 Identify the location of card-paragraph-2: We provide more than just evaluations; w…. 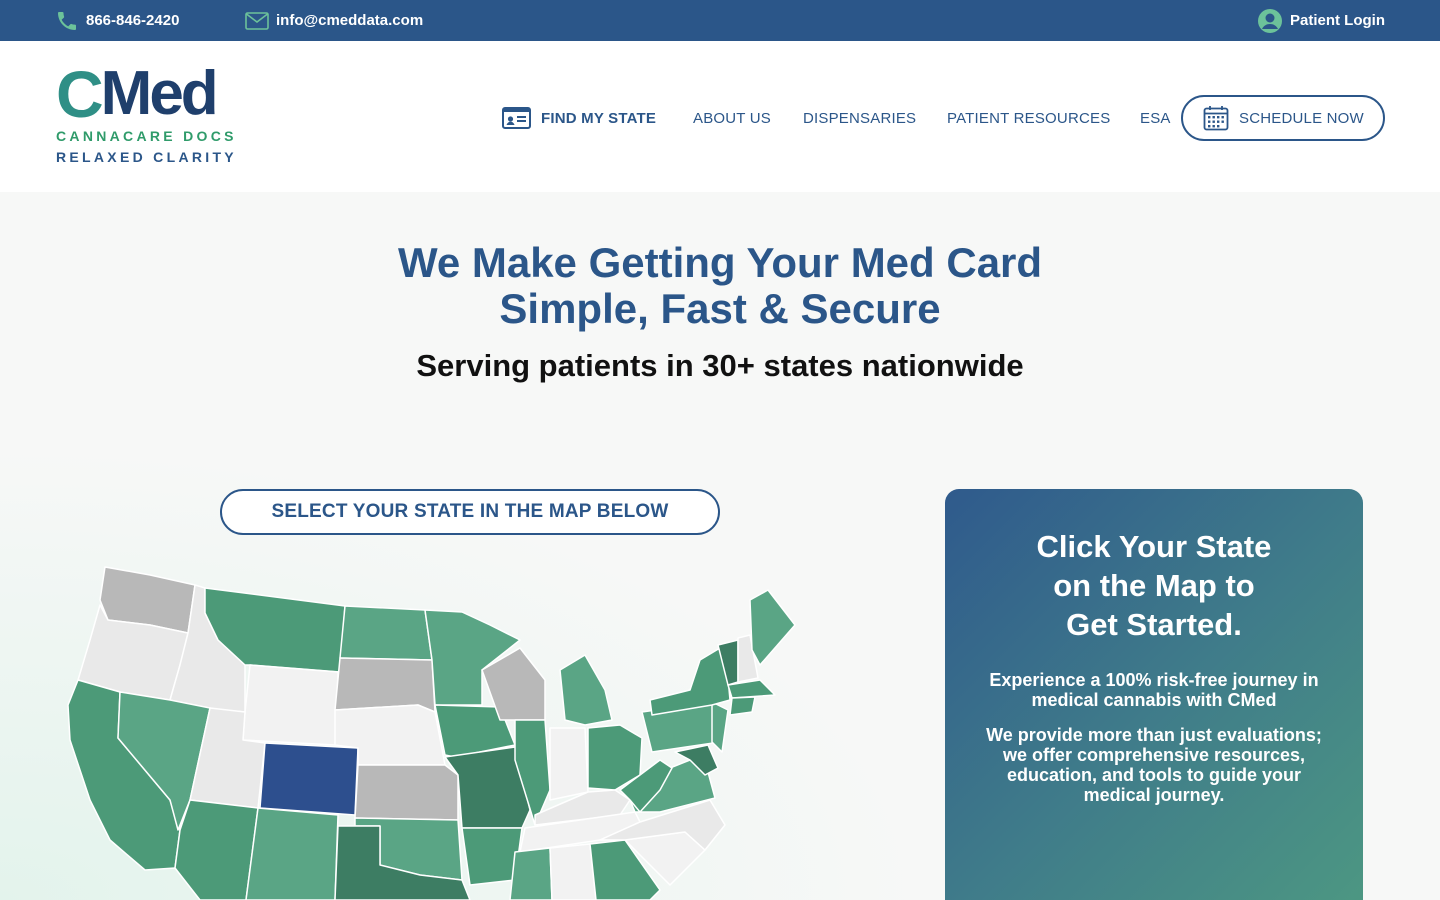
(1154, 765).